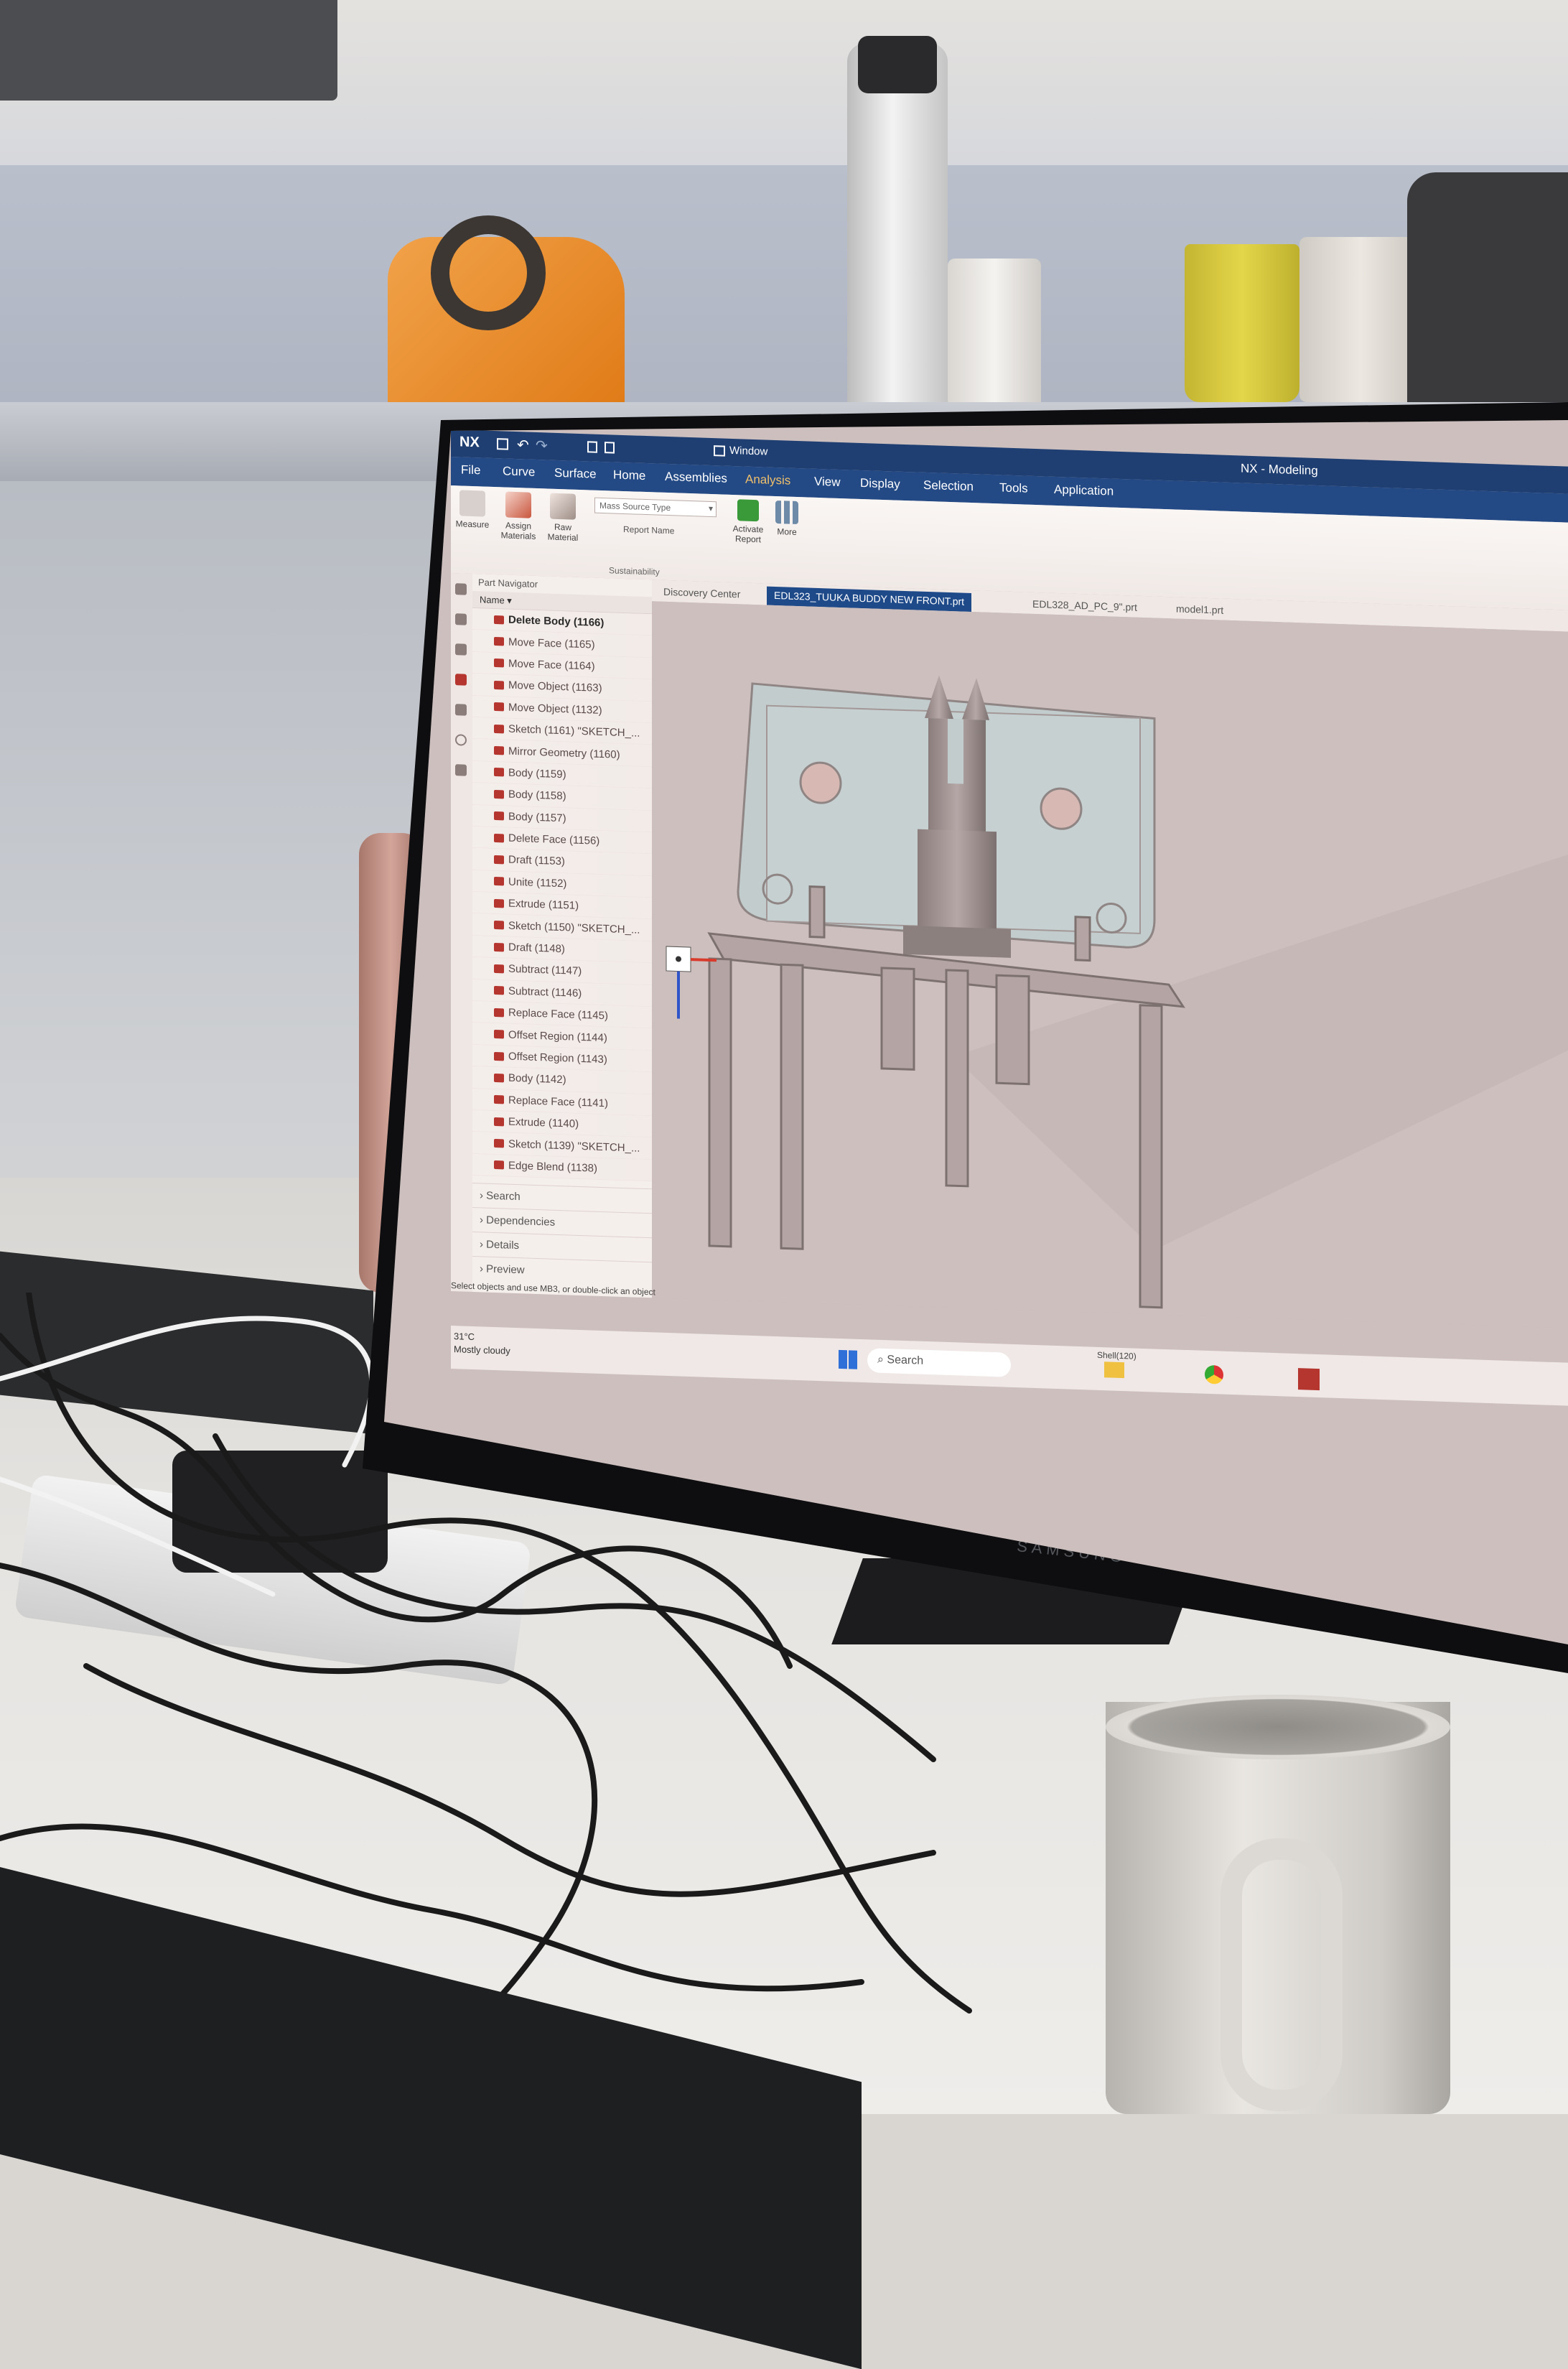 The width and height of the screenshot is (1568, 2369). I want to click on history-icon, so click(461, 740).